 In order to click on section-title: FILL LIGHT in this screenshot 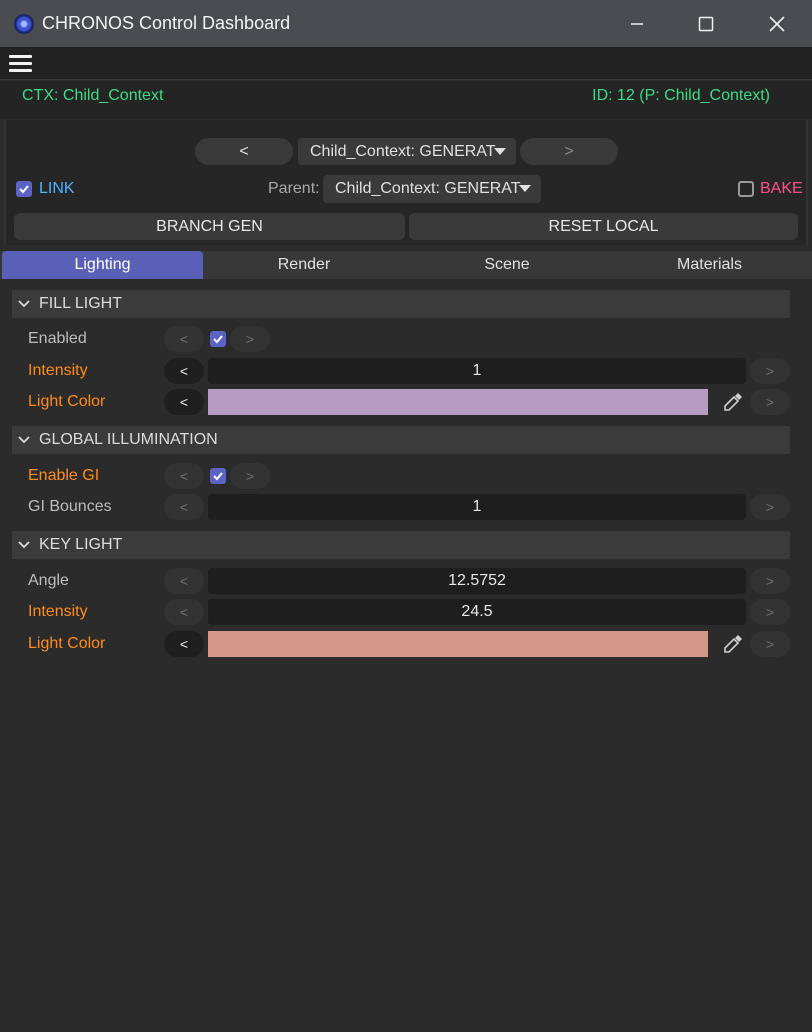, I will do `click(80, 303)`.